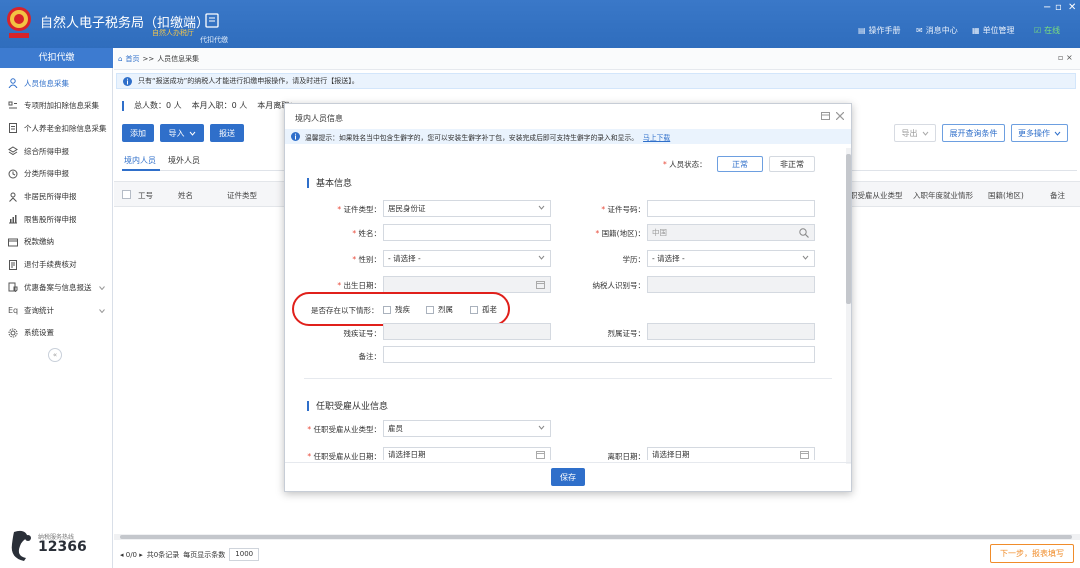 The width and height of the screenshot is (1080, 568). I want to click on education-select: - 请选择 -, so click(731, 258).